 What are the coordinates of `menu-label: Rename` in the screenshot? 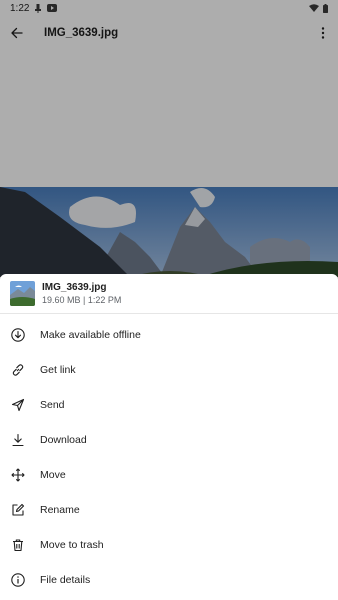 It's located at (60, 509).